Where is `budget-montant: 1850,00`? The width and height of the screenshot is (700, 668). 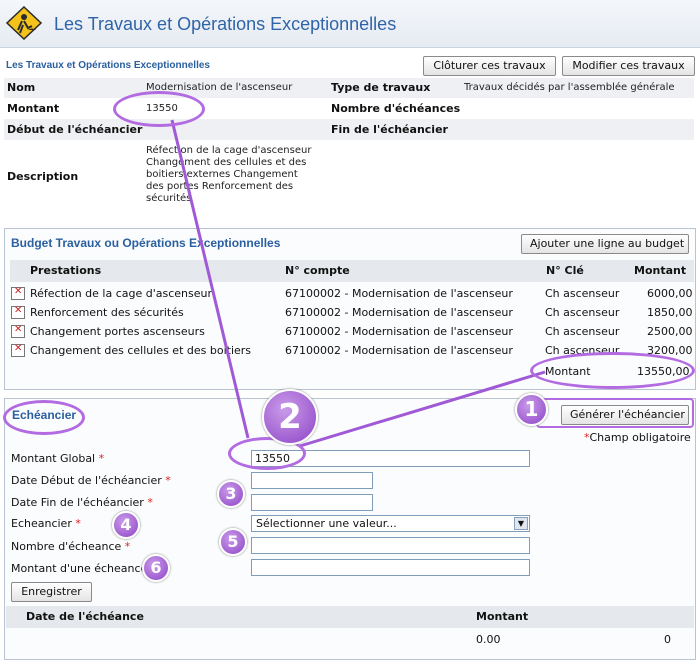 budget-montant: 1850,00 is located at coordinates (670, 312).